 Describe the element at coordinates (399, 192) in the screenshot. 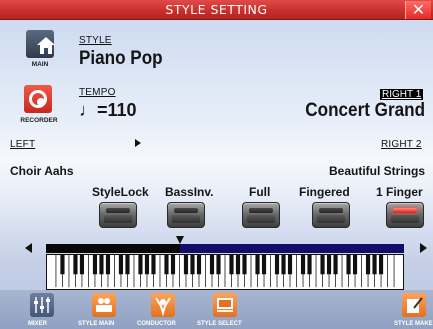

I see `one-finger-label: 1 Finger` at that location.